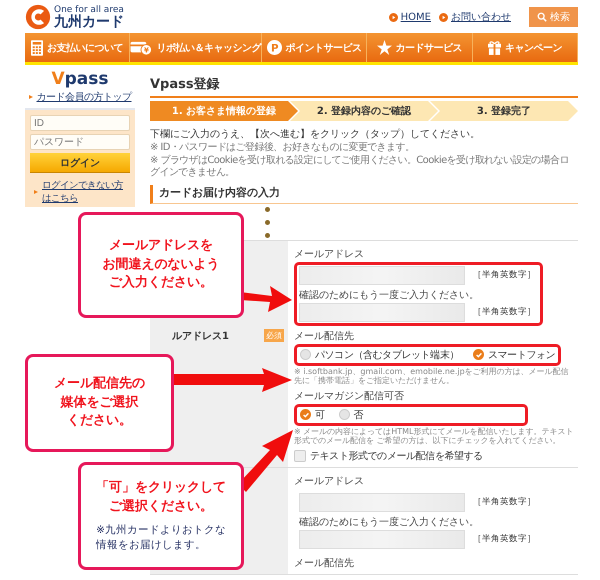 The height and width of the screenshot is (580, 600). Describe the element at coordinates (415, 17) in the screenshot. I see `header-link: HOME` at that location.